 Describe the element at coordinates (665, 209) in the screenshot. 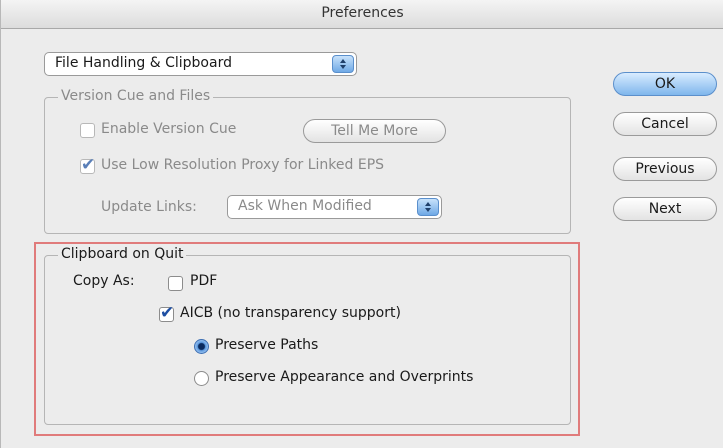

I see `next-button: Next` at that location.